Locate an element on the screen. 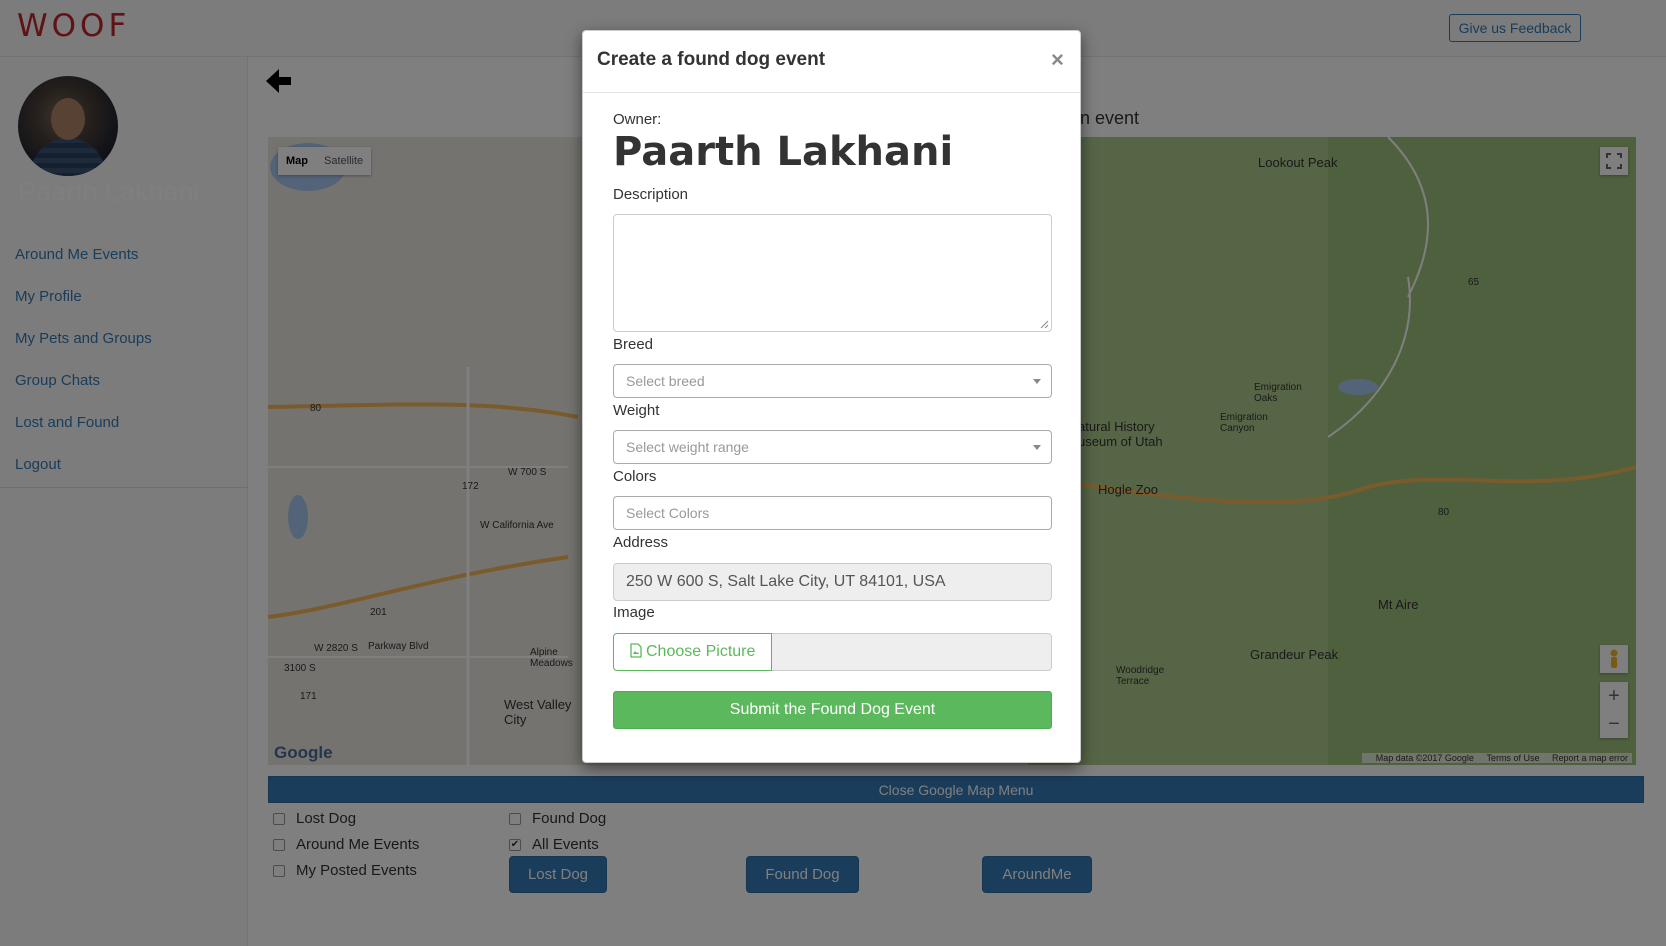 The height and width of the screenshot is (946, 1666). resize-handle-icon is located at coordinates (1044, 324).